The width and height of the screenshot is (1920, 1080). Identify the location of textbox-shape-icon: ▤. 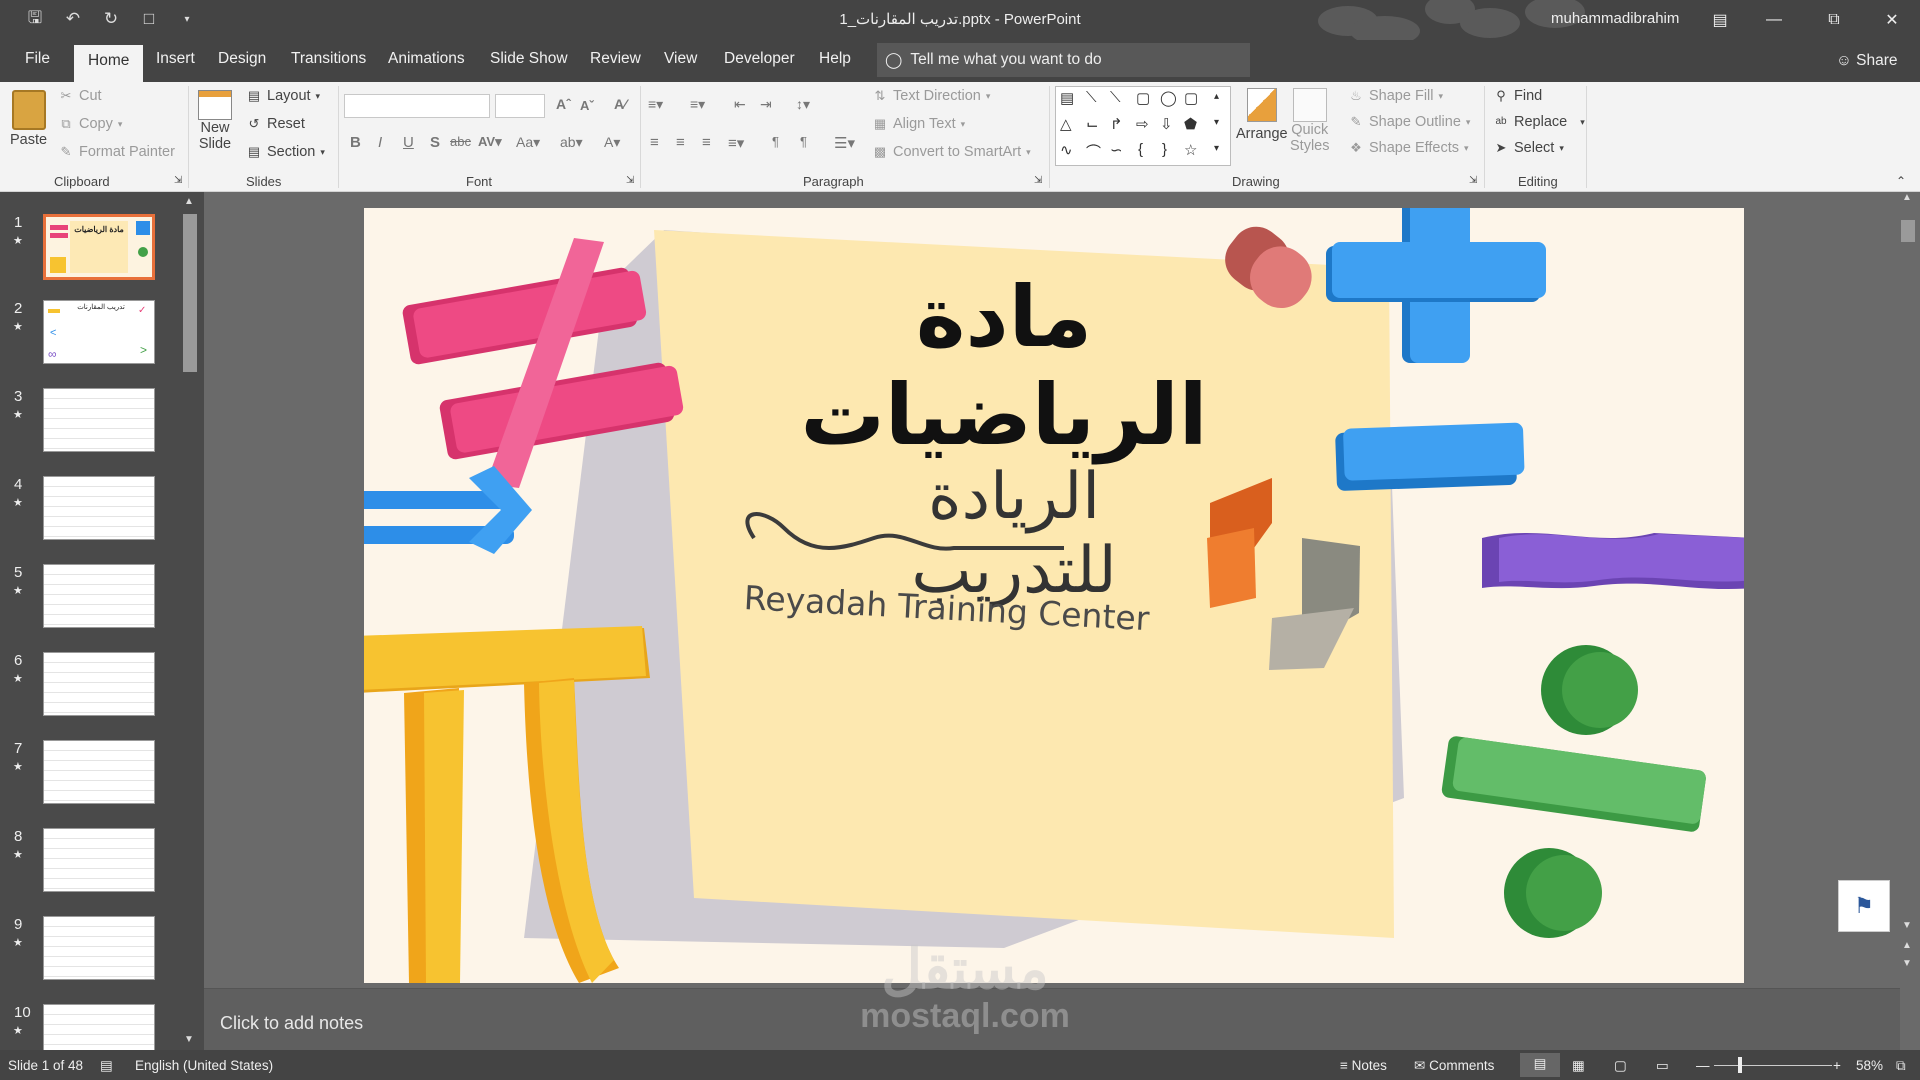
(1067, 98).